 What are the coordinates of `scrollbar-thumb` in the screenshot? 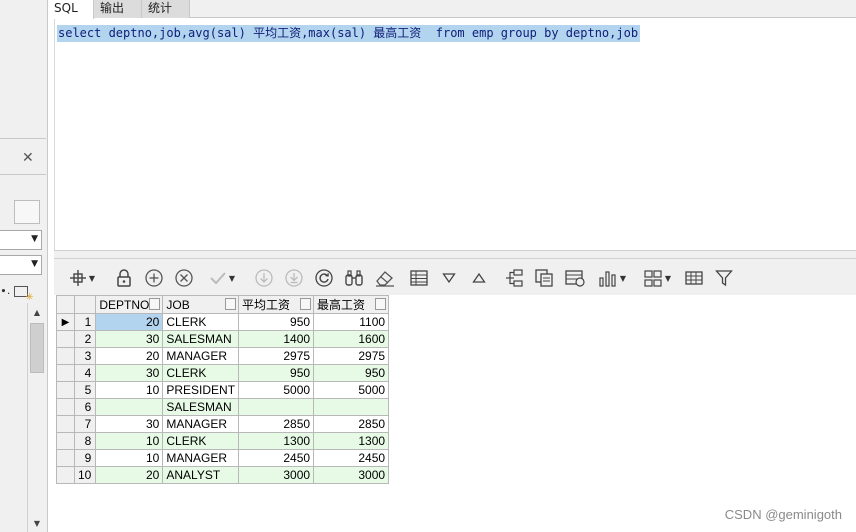 It's located at (37, 348).